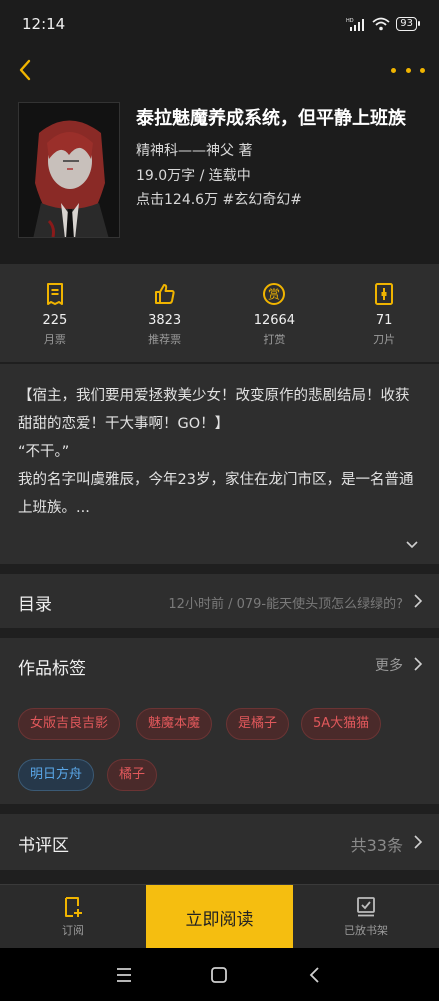 Image resolution: width=439 pixels, height=1001 pixels. What do you see at coordinates (124, 975) in the screenshot?
I see `menu-icon` at bounding box center [124, 975].